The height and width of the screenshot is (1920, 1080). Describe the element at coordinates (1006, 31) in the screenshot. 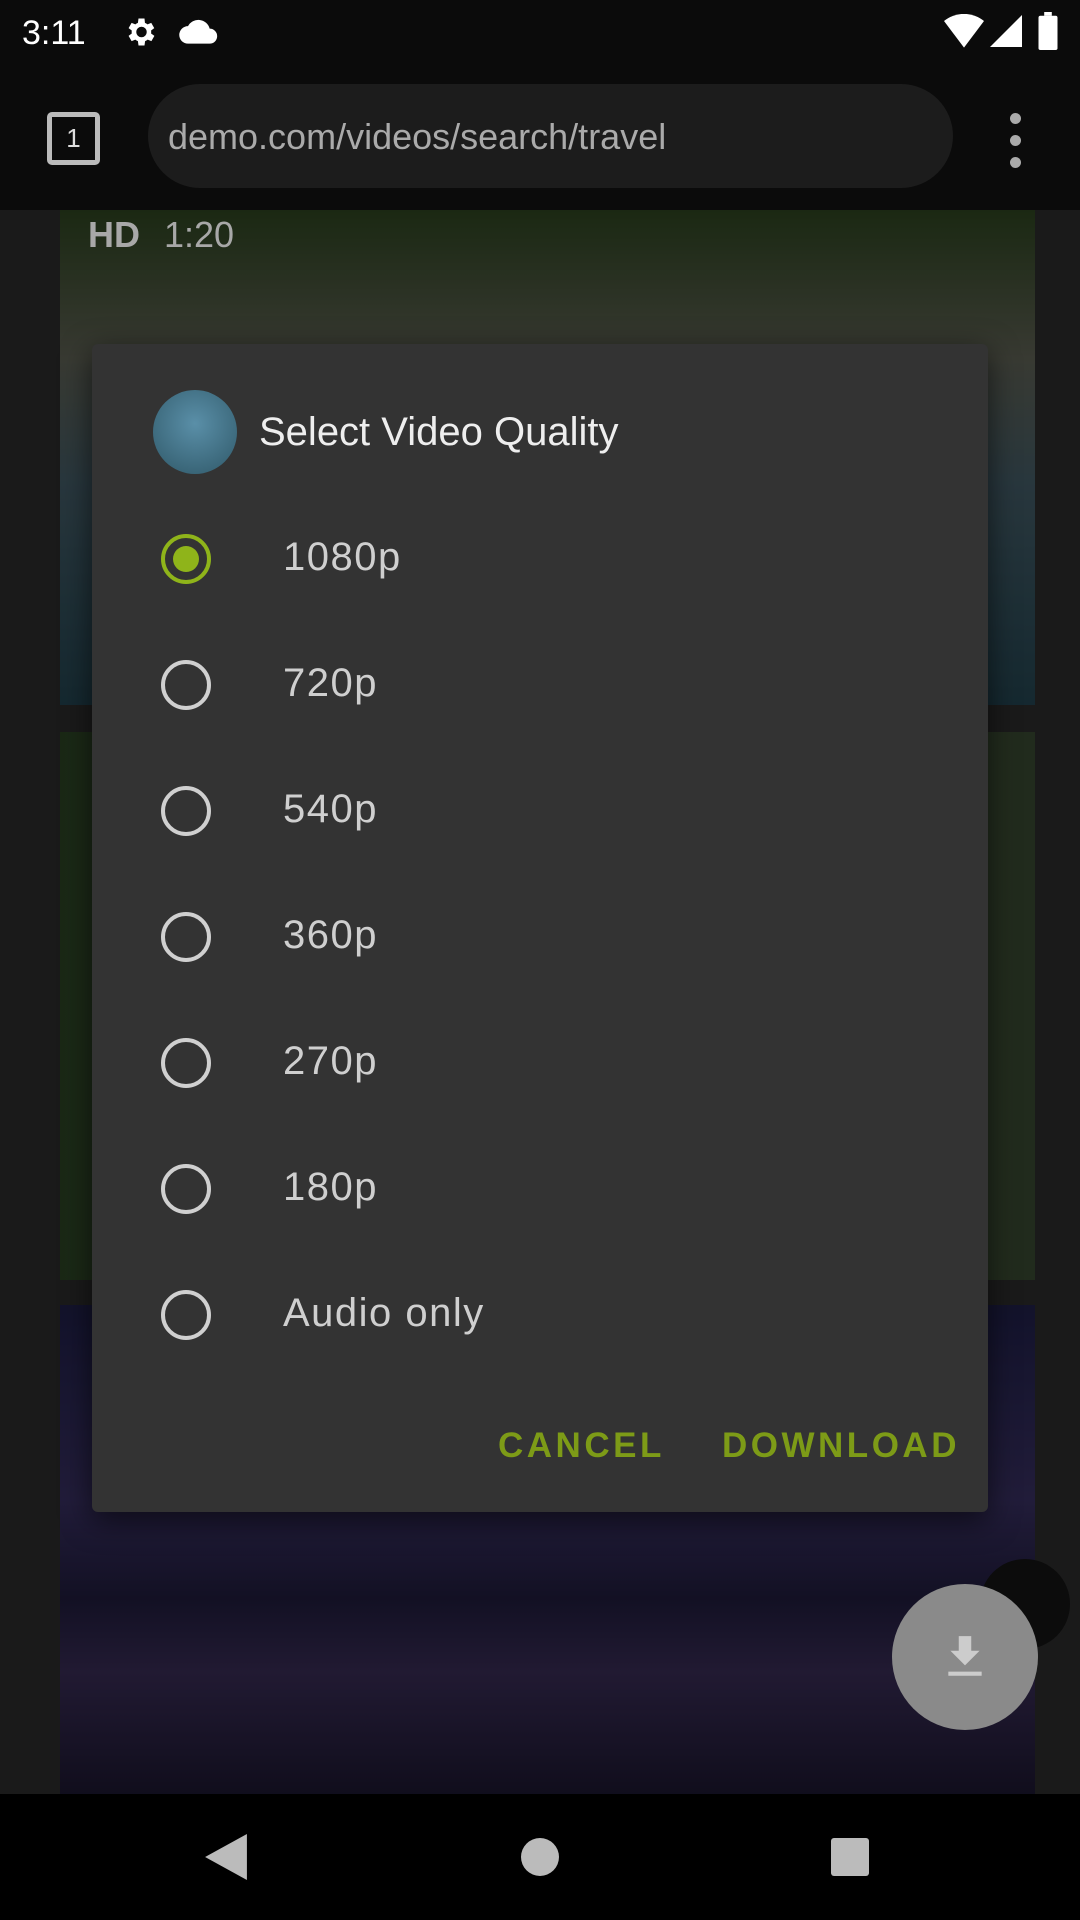

I see `signal-icon` at that location.